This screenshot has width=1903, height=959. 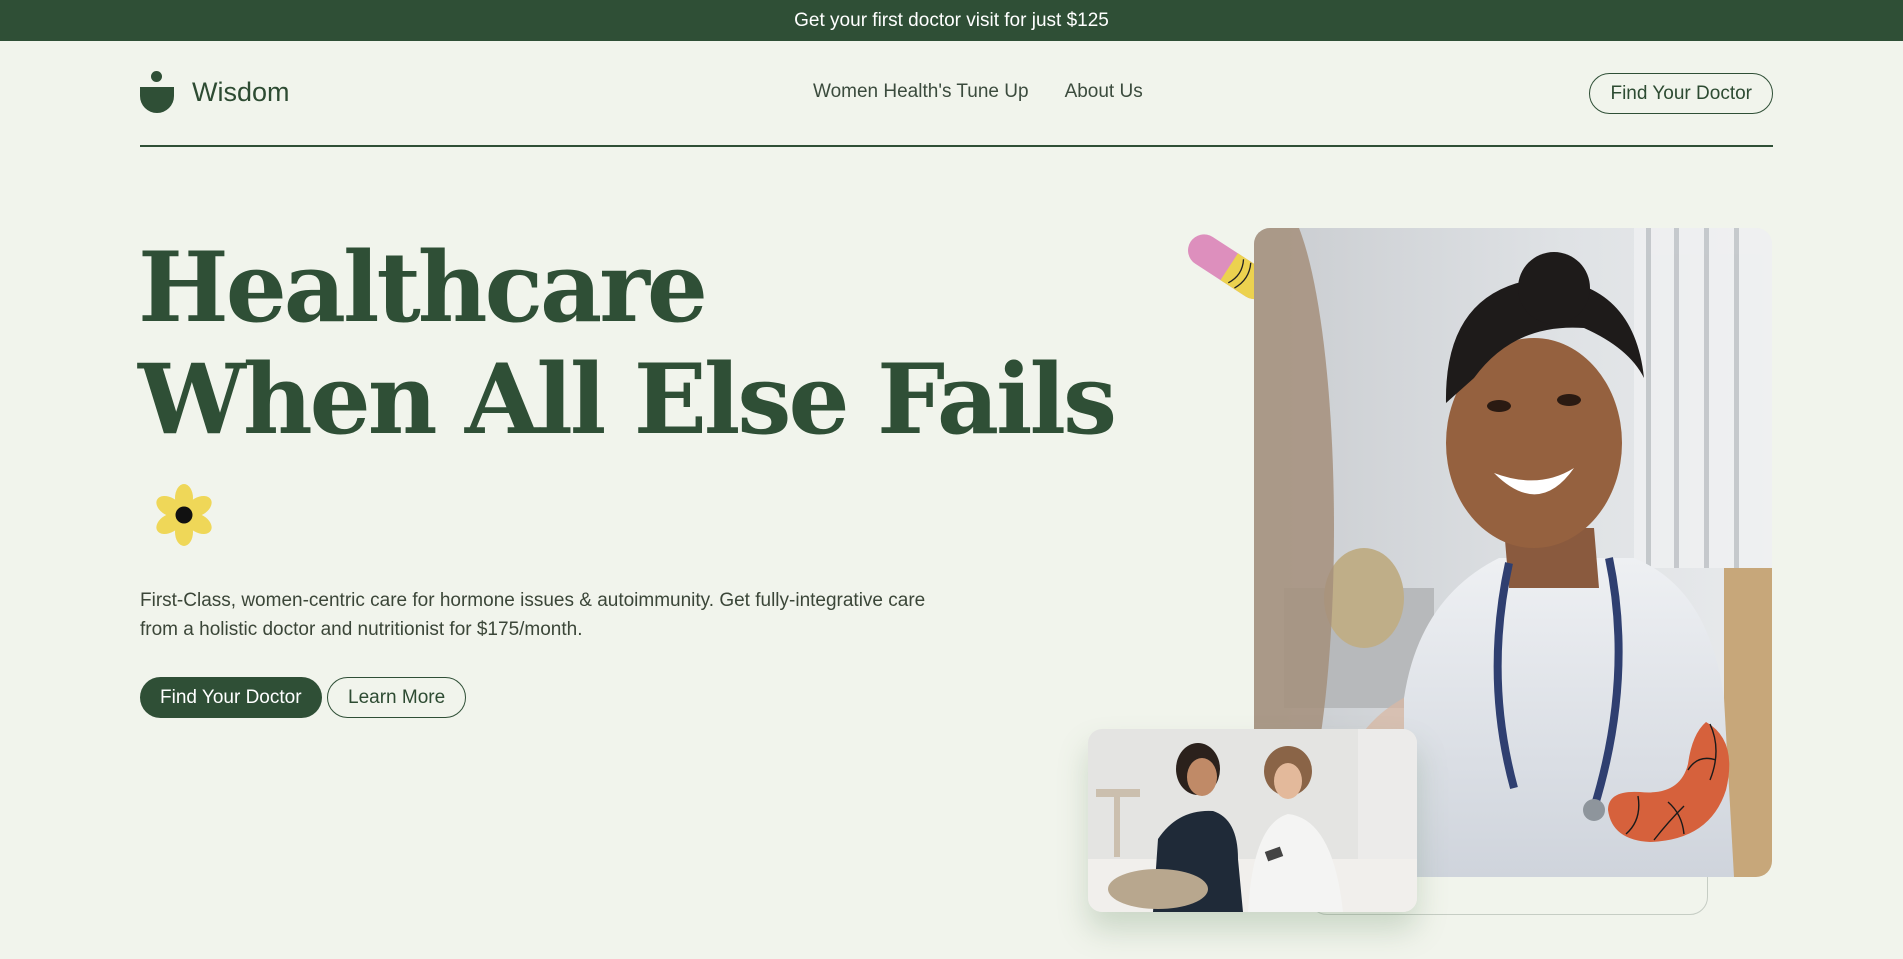 I want to click on patients-photo, so click(x=1252, y=820).